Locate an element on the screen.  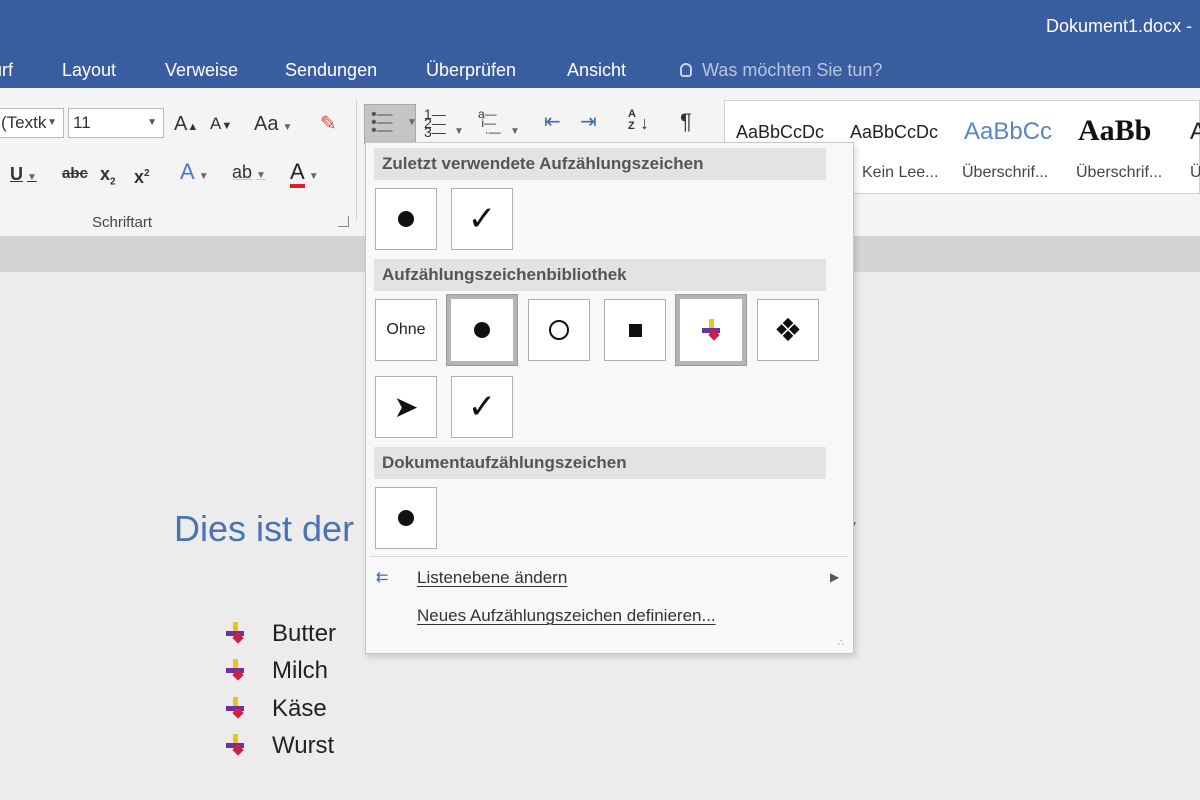
group-label-font: Schriftart is located at coordinates (122, 222).